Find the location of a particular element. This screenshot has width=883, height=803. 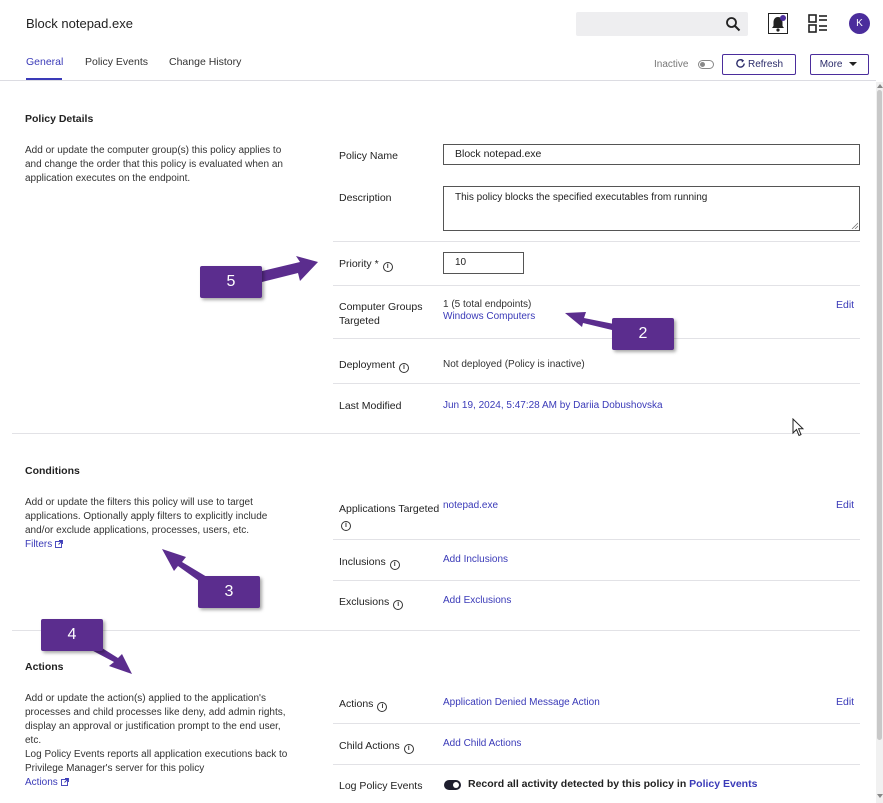

inactive-label: Inactive is located at coordinates (671, 64).